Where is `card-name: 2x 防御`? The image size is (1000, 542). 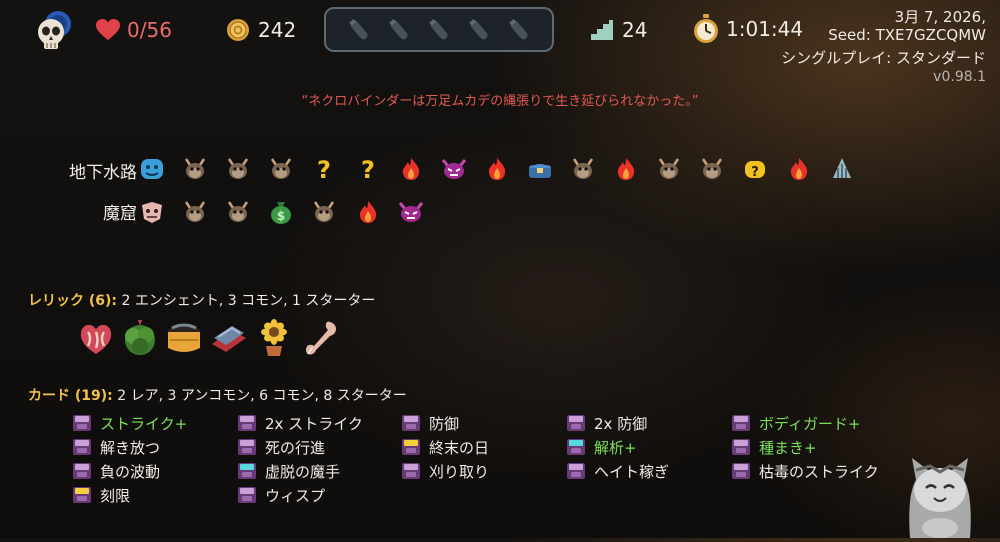
card-name: 2x 防御 is located at coordinates (621, 423).